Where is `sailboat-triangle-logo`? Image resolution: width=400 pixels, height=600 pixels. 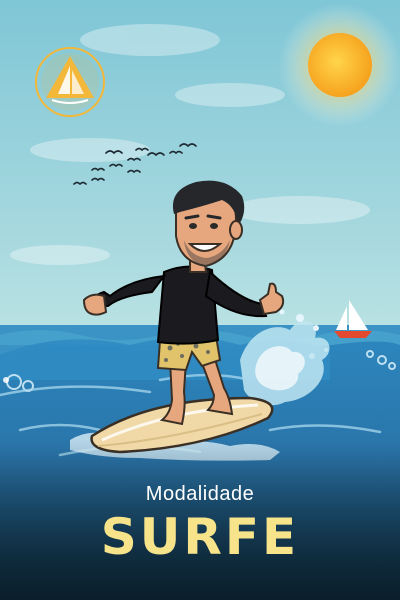 sailboat-triangle-logo is located at coordinates (70, 82).